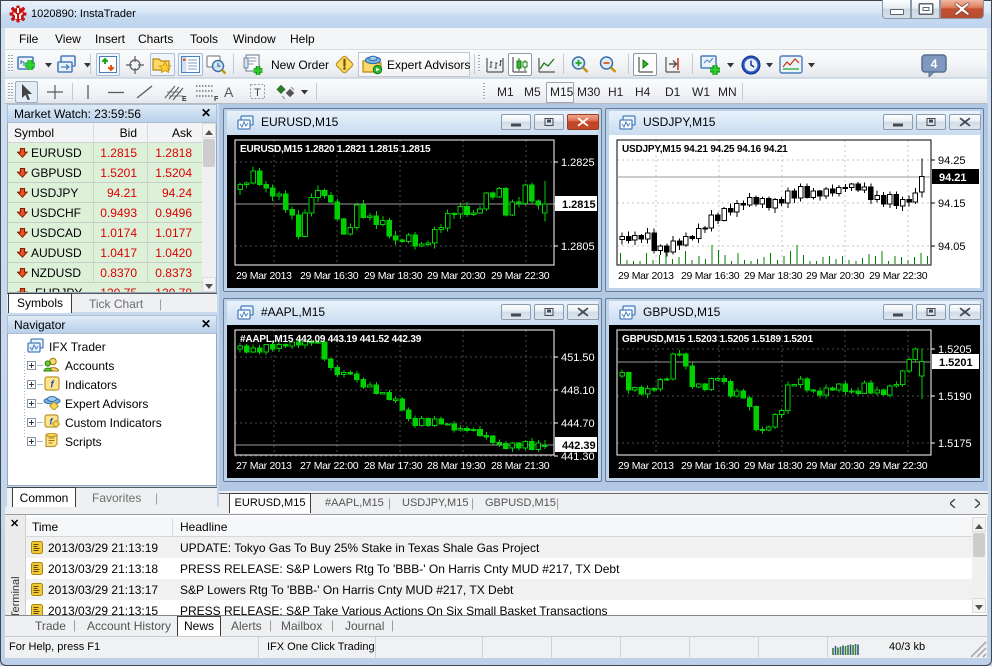  Describe the element at coordinates (718, 339) in the screenshot. I see `svg-text:GBPUSD,M15 1.5203 1.5205 1.51: GBPUSD,M15 1.5203 1.5205 1.5189 1.5201` at that location.